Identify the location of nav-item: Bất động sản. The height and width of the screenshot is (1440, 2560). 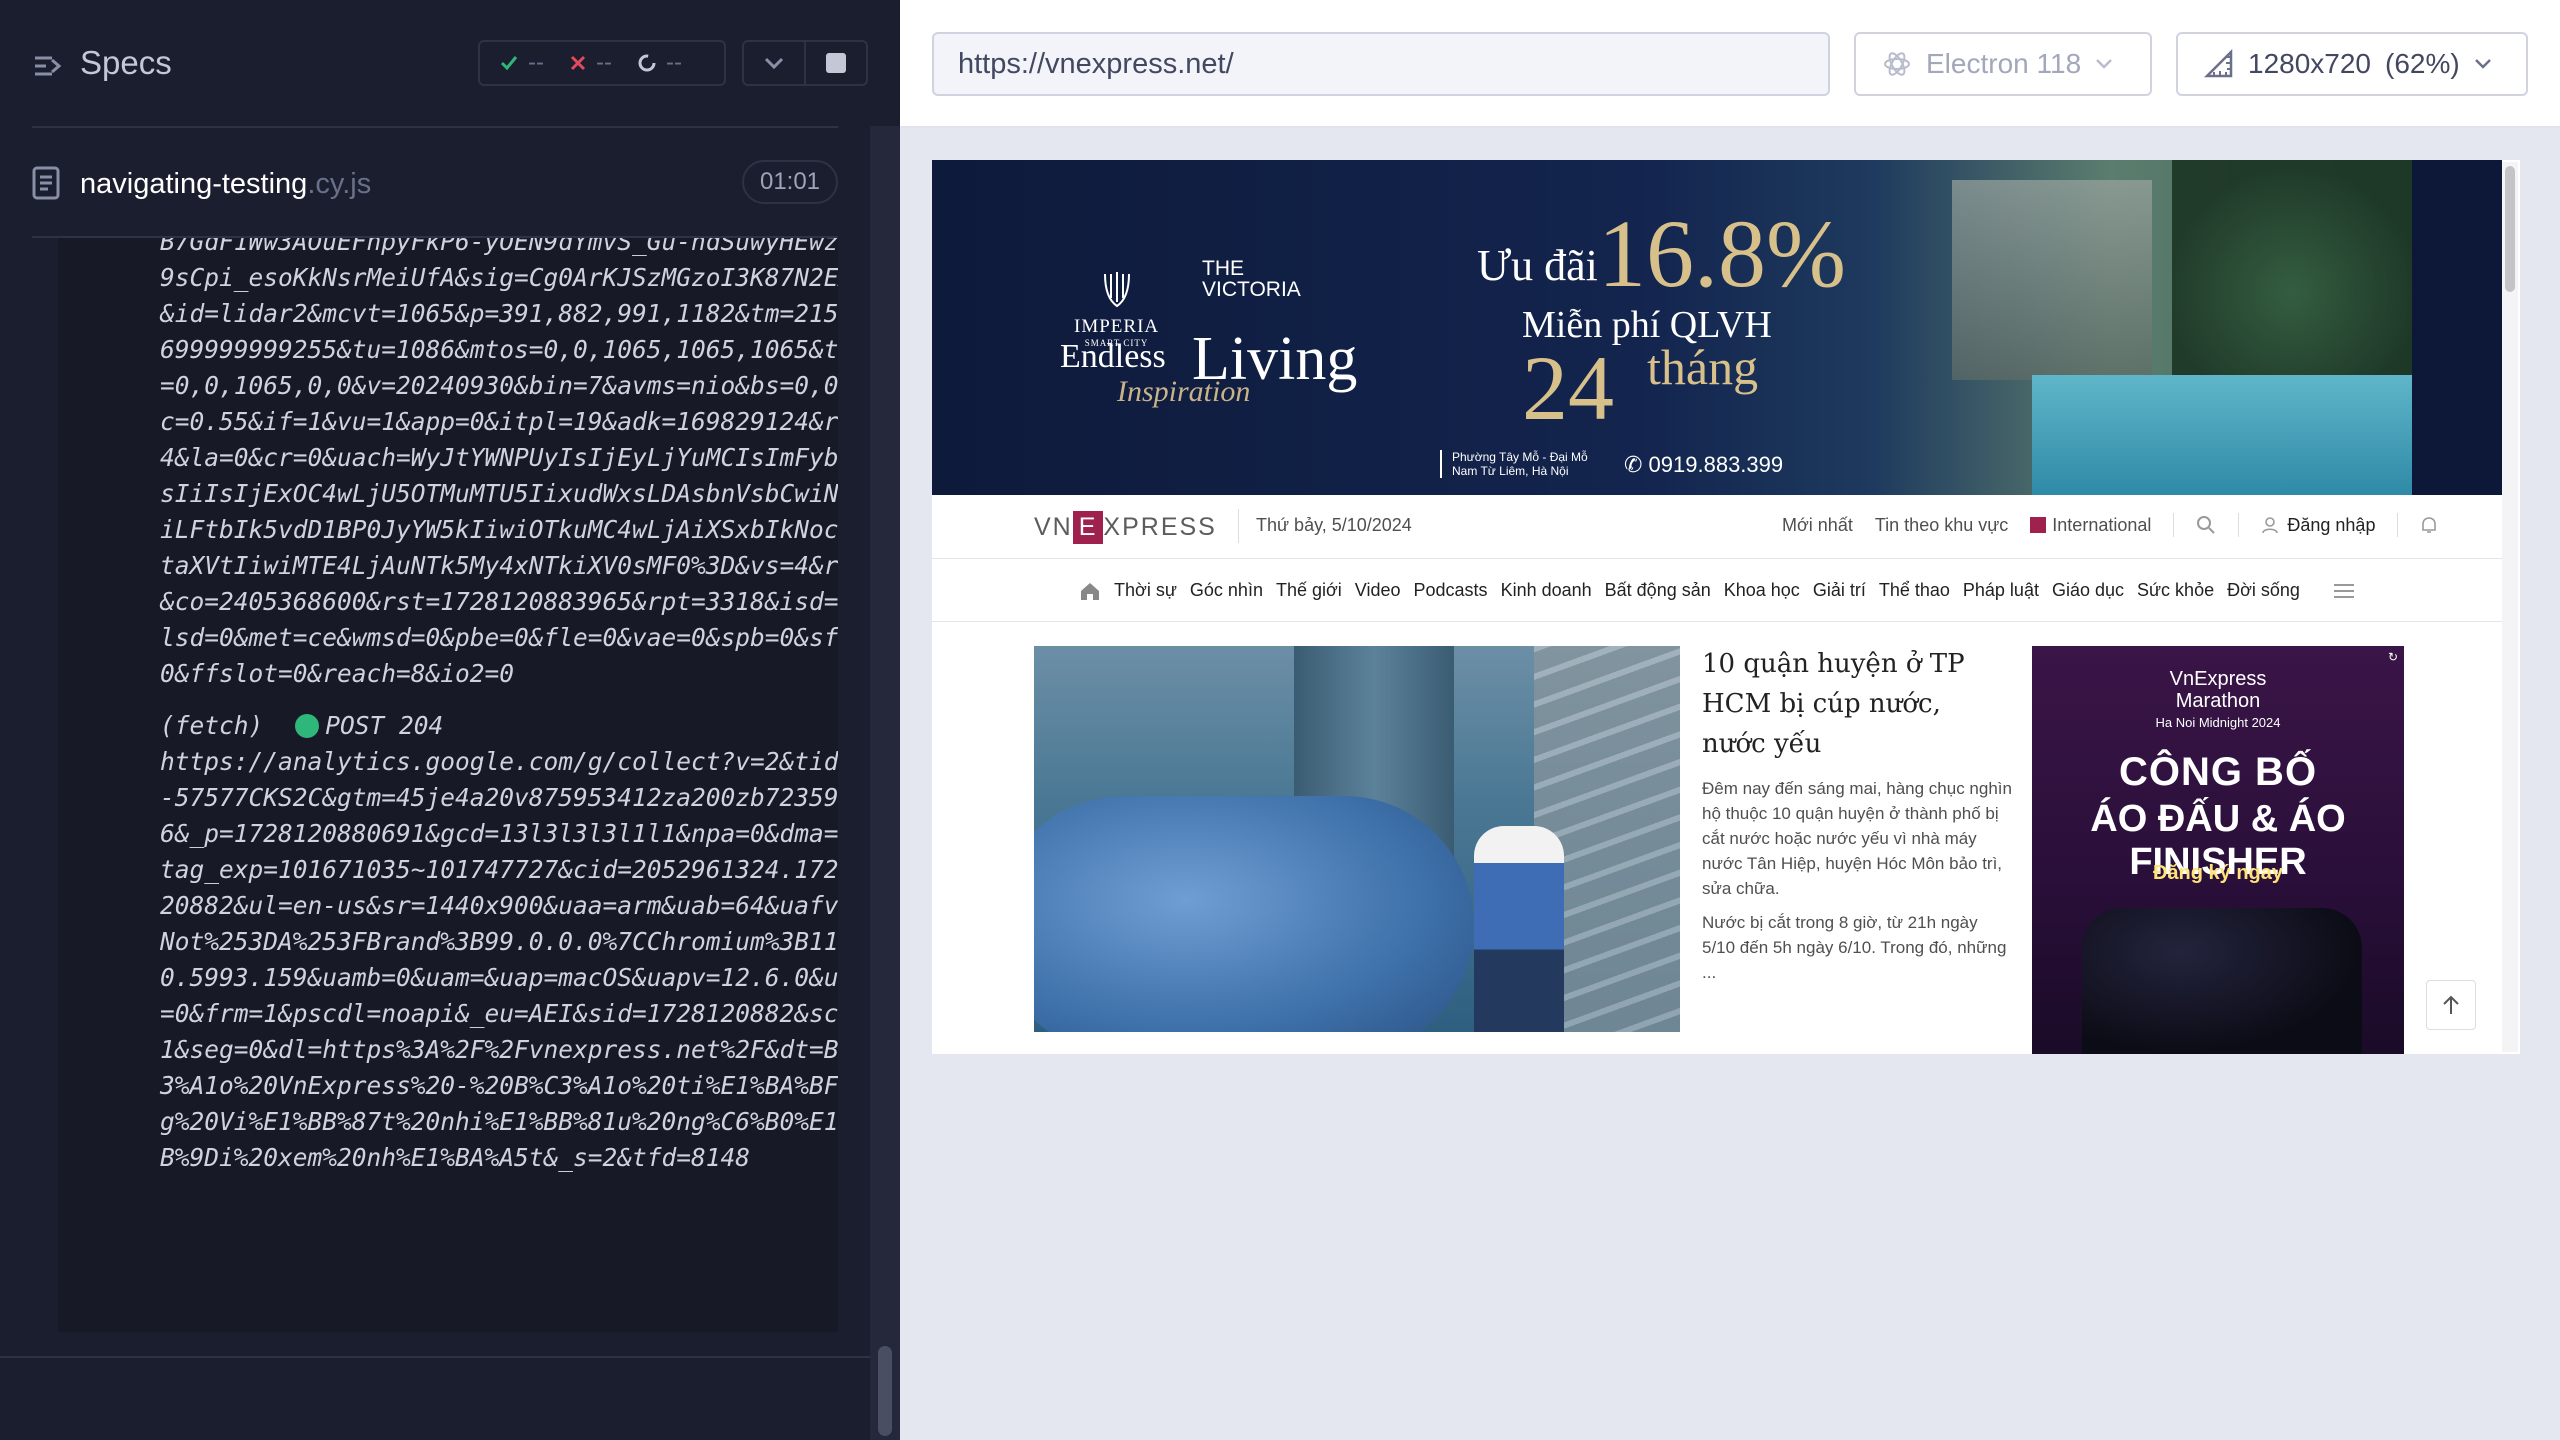
(1658, 590).